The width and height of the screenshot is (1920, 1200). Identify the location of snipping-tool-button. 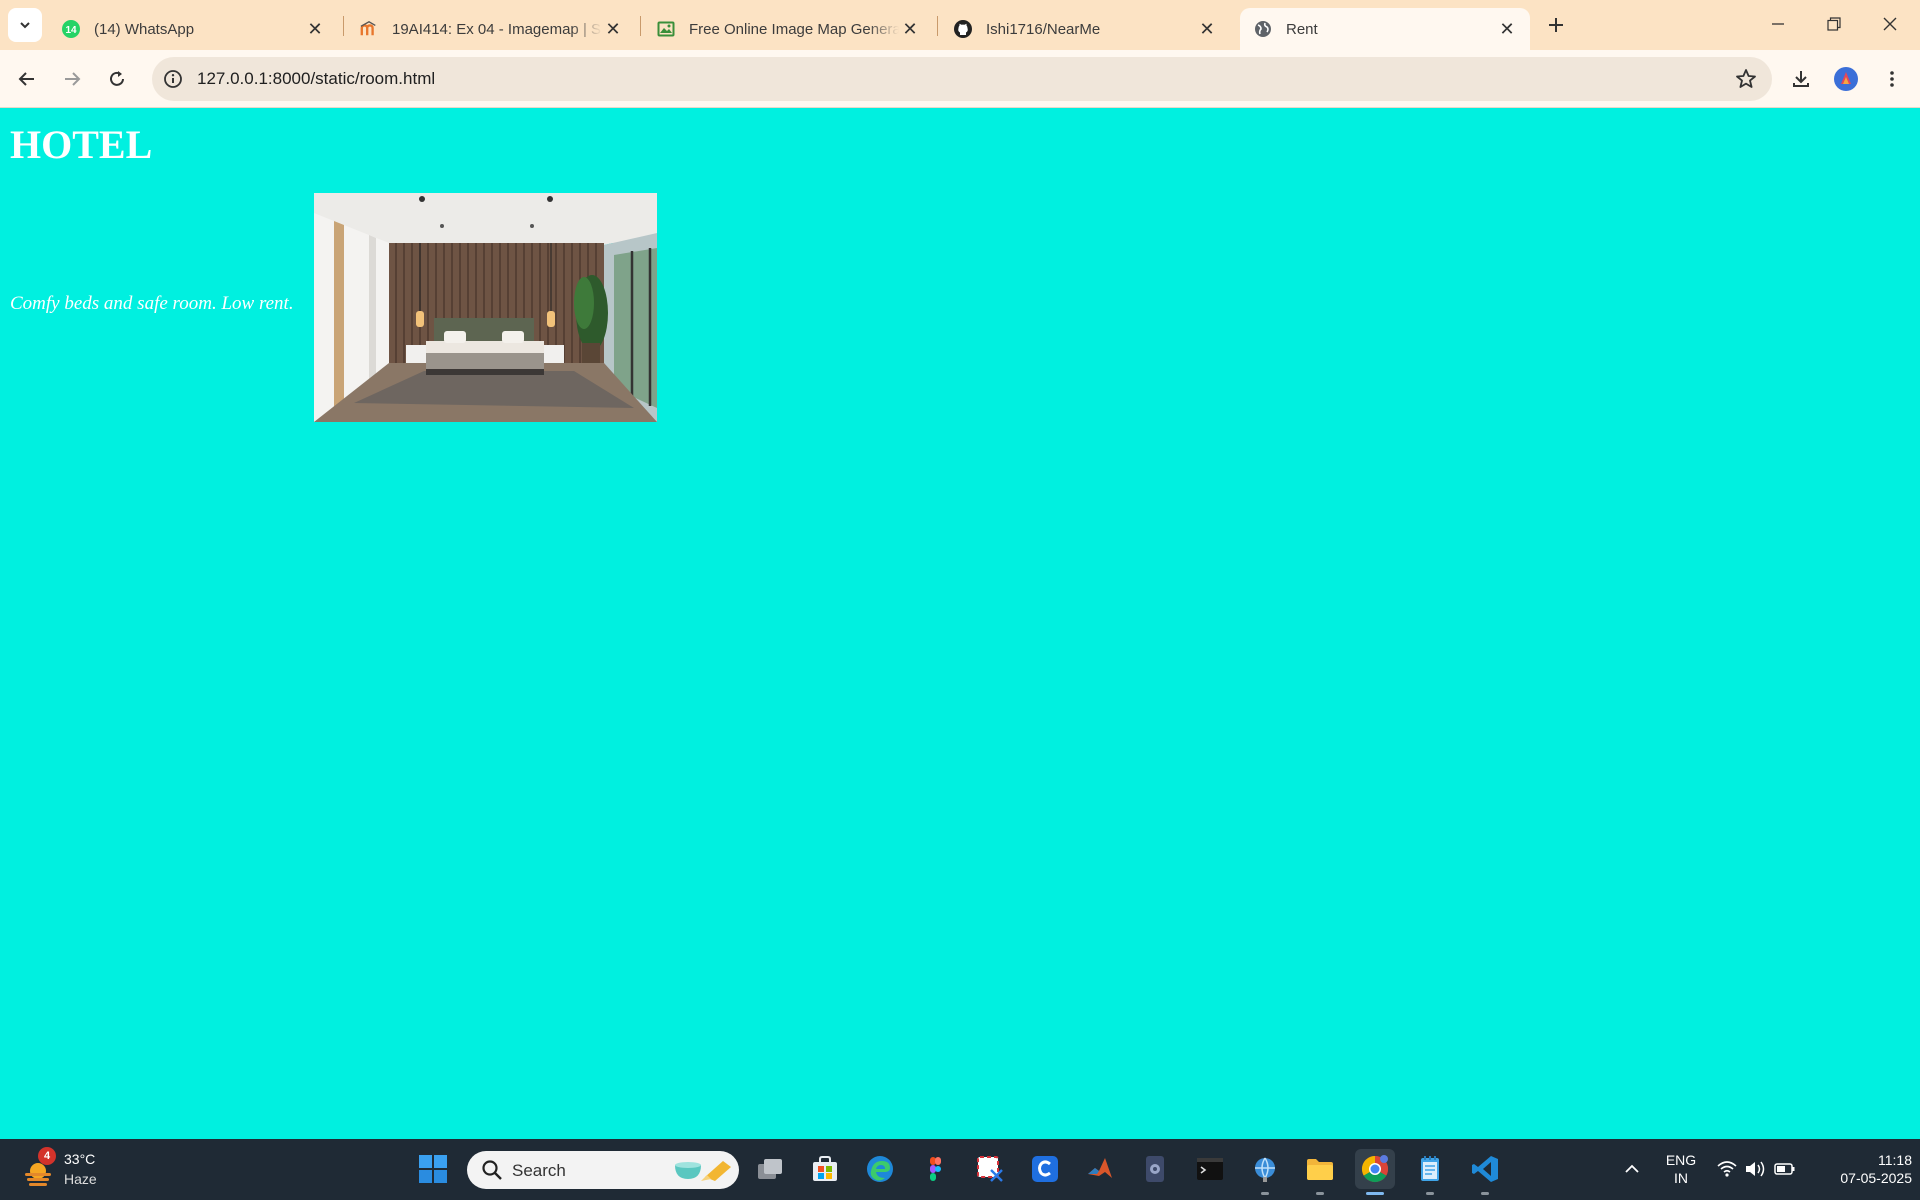
(990, 1169).